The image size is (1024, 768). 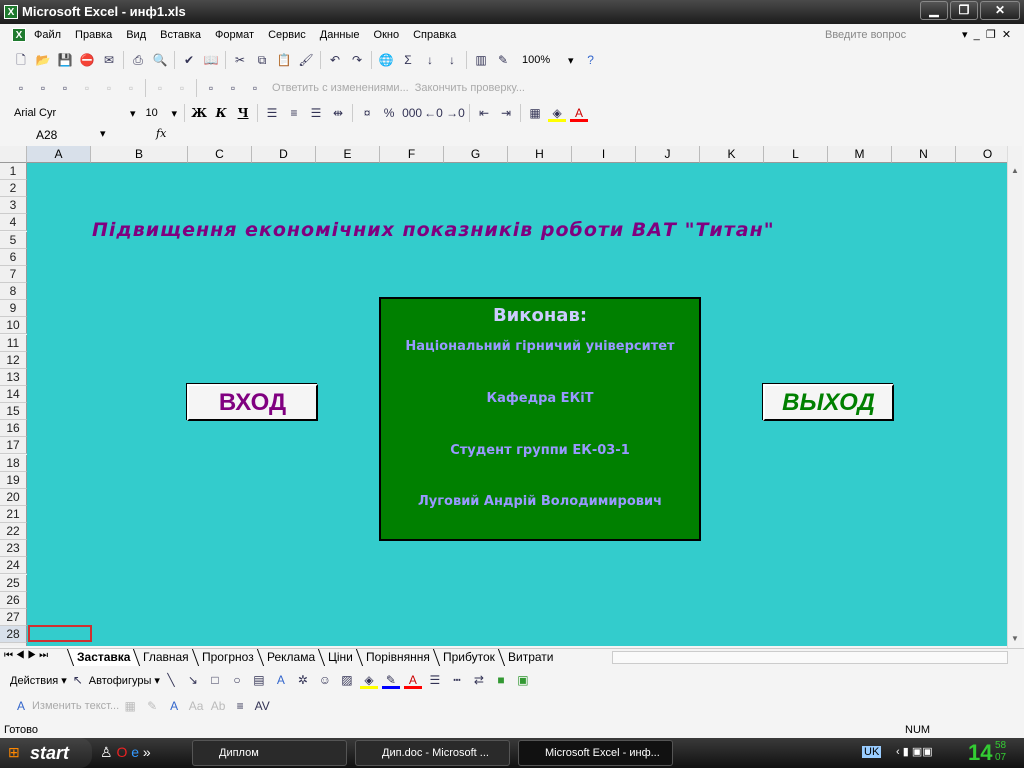 What do you see at coordinates (135, 752) in the screenshot?
I see `ie-icon: e` at bounding box center [135, 752].